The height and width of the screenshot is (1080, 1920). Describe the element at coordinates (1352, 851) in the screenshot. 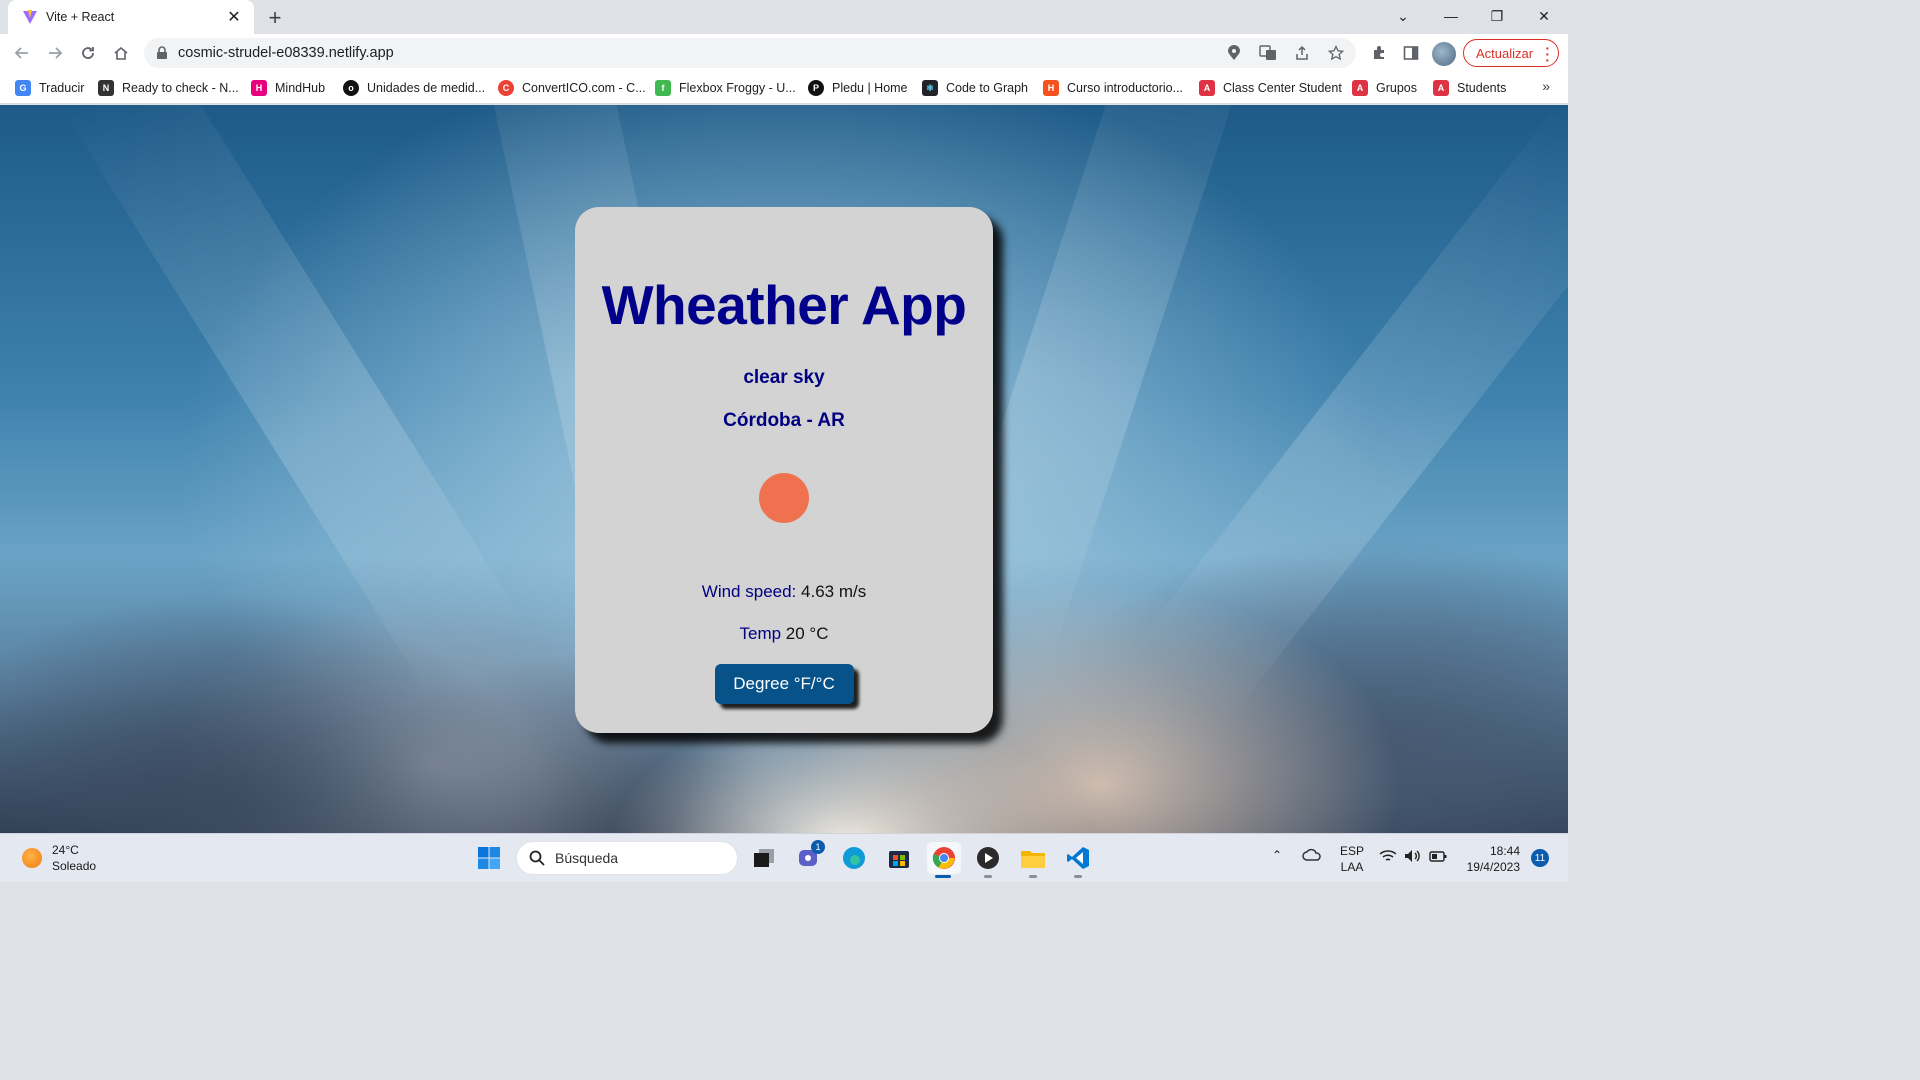

I see `lang-top: ESP` at that location.